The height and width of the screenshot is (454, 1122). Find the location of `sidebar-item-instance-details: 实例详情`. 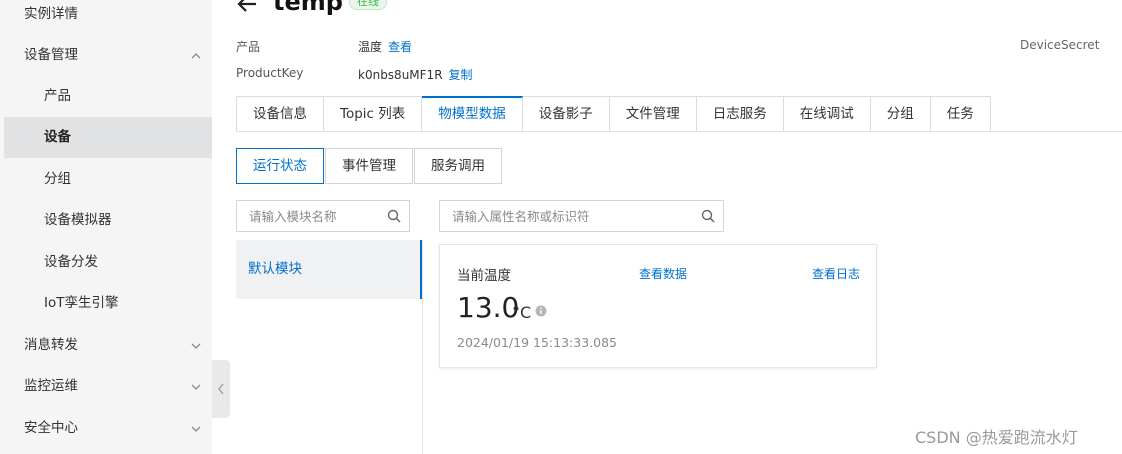

sidebar-item-instance-details: 实例详情 is located at coordinates (108, 17).